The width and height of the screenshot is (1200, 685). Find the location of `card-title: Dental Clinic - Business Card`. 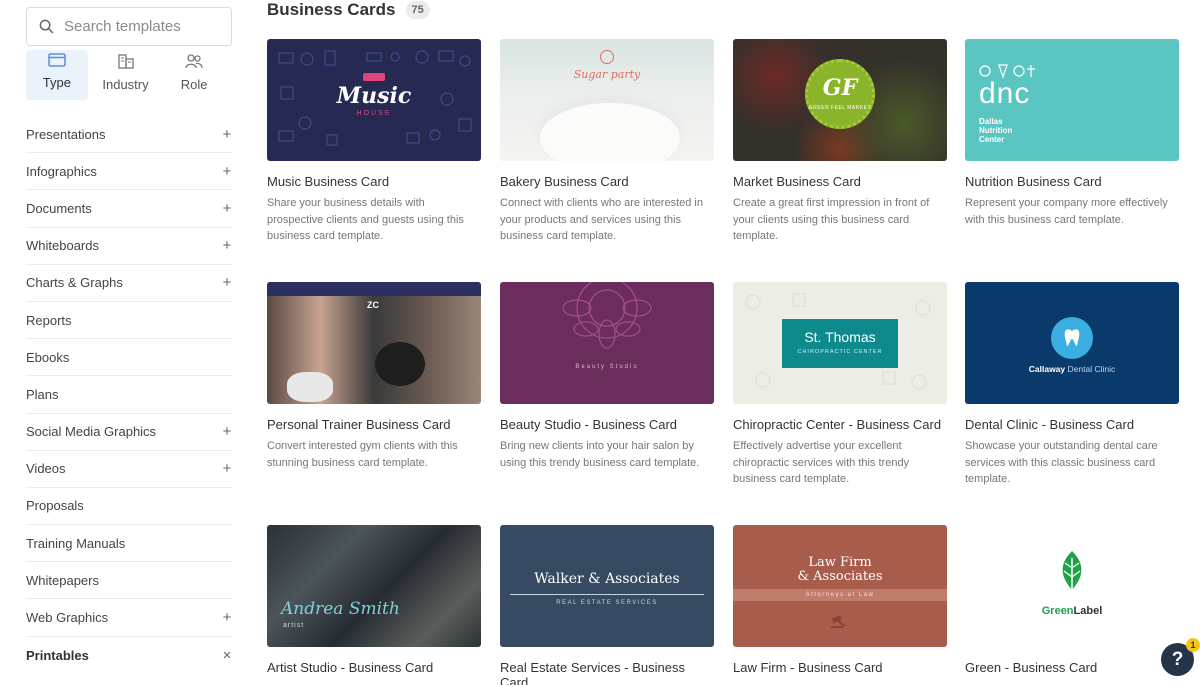

card-title: Dental Clinic - Business Card is located at coordinates (1072, 424).